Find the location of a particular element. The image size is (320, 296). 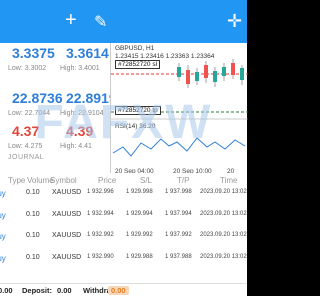

ask-price: 4.39 is located at coordinates (80, 131).